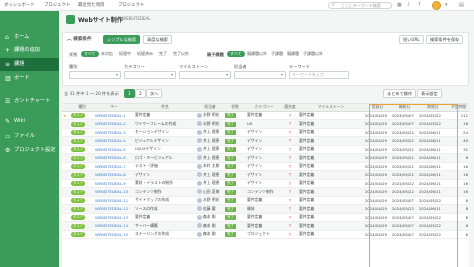 The height and width of the screenshot is (267, 474). Describe the element at coordinates (114, 209) in the screenshot. I see `key-cell: WEBSITEDEAL-12` at that location.